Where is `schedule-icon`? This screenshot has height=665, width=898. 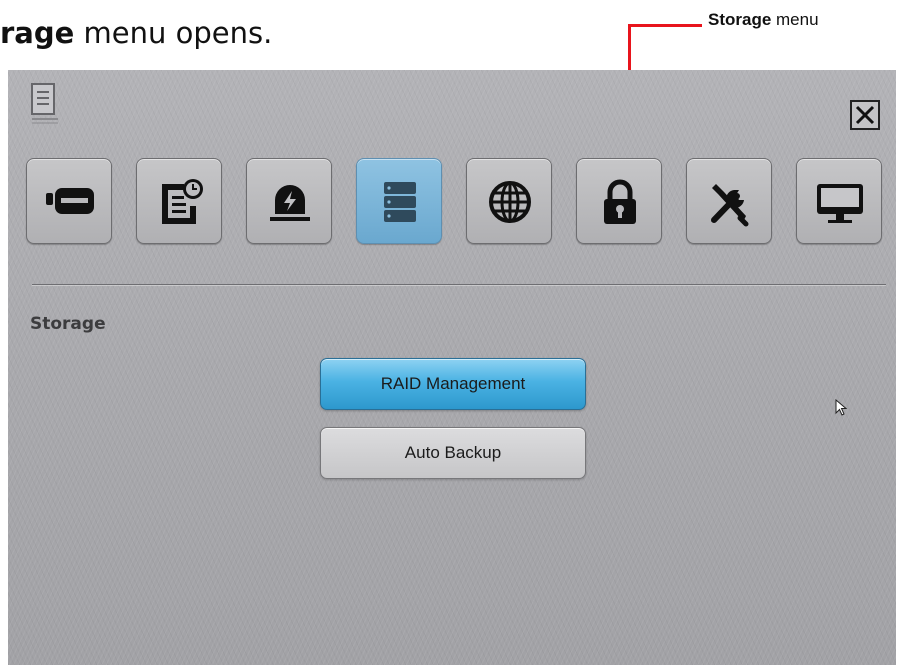 schedule-icon is located at coordinates (182, 201).